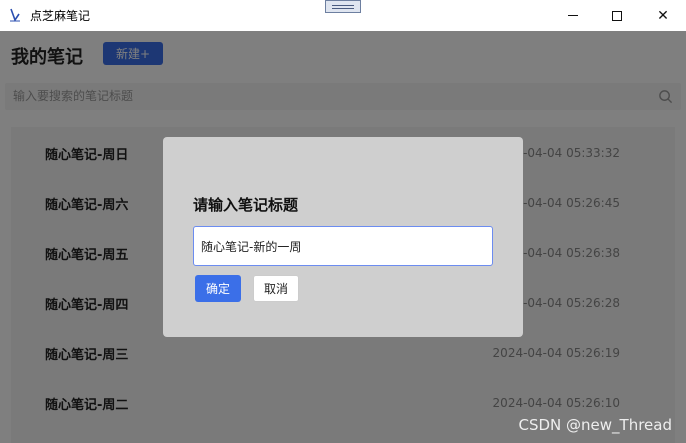  What do you see at coordinates (246, 205) in the screenshot?
I see `dialog-title: 请输入笔记标题` at bounding box center [246, 205].